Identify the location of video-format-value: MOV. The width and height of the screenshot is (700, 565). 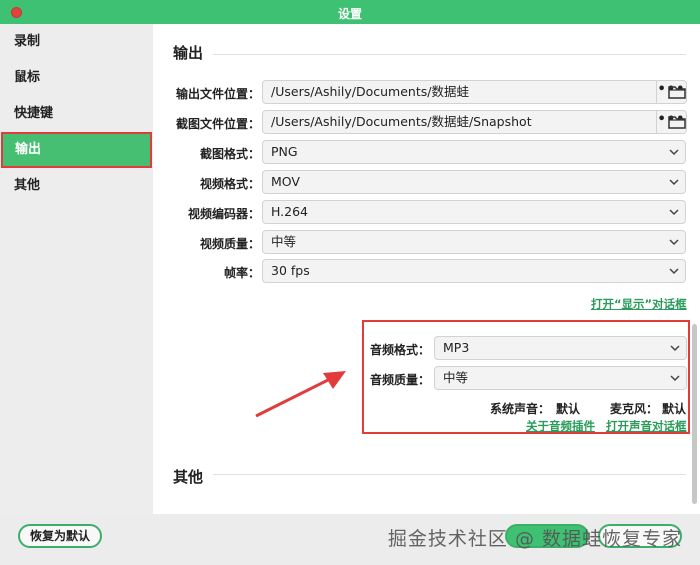
(285, 181).